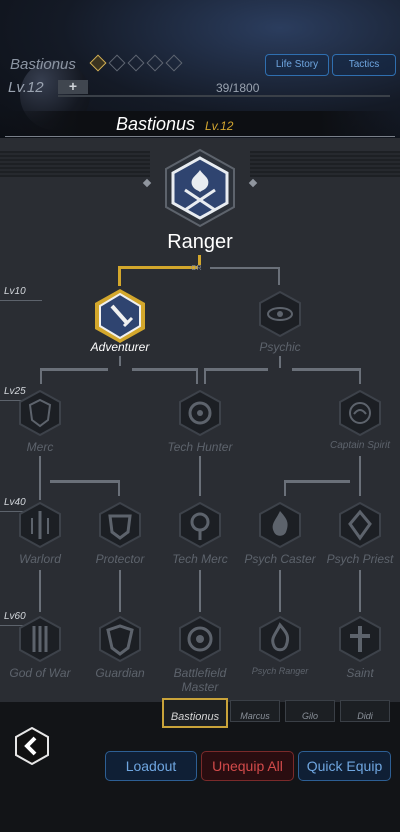 The height and width of the screenshot is (832, 400). I want to click on root-class-name: Ranger, so click(200, 242).